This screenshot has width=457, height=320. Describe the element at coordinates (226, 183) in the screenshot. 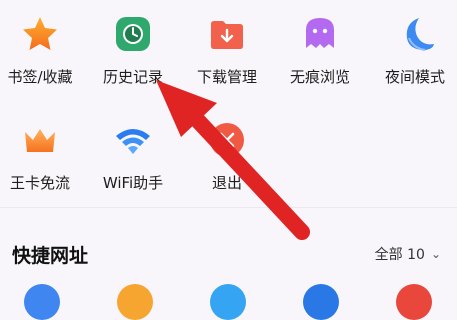

I see `menu-item-label: 退出` at that location.